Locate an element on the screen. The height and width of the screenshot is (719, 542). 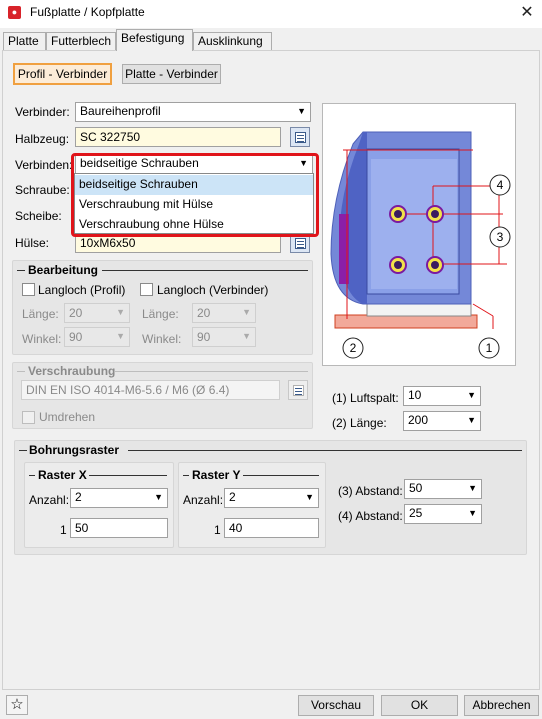
dropdown-option: Verschraubung mit Hülse is located at coordinates (194, 205).